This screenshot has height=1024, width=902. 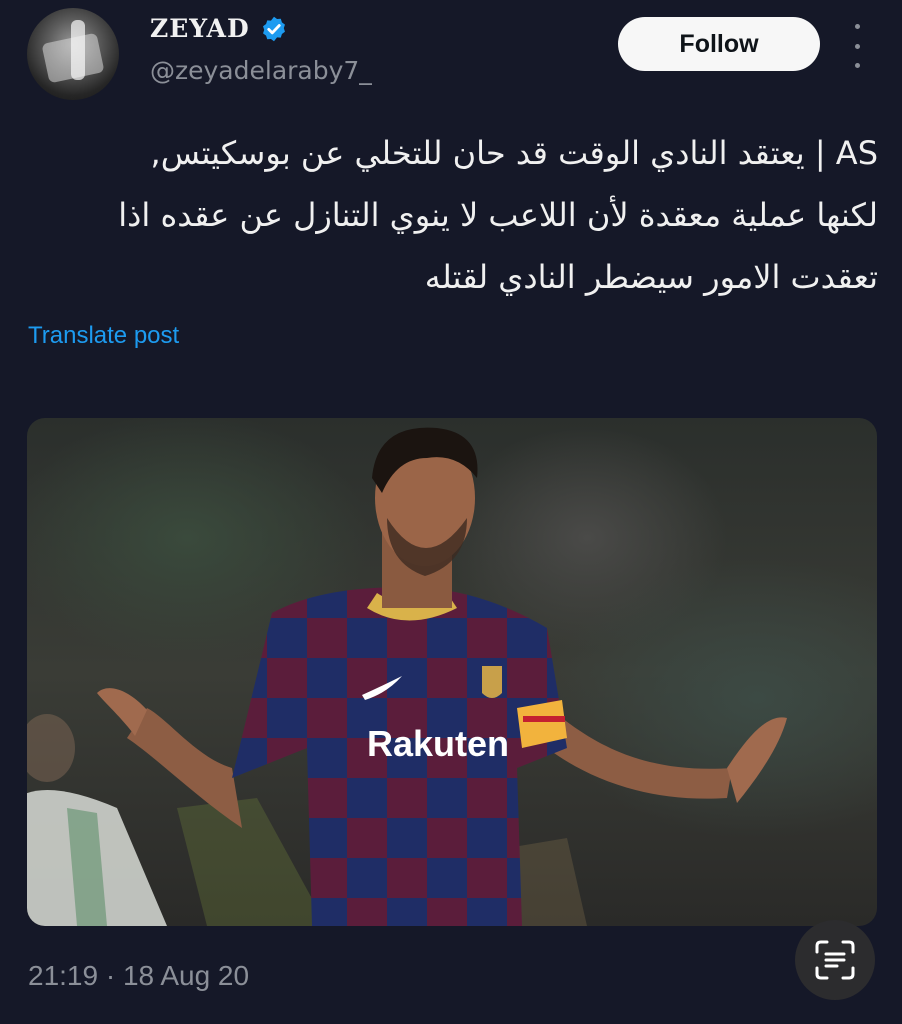 I want to click on tweet-timestamp: 21:19 · 18 Aug 20, so click(x=138, y=976).